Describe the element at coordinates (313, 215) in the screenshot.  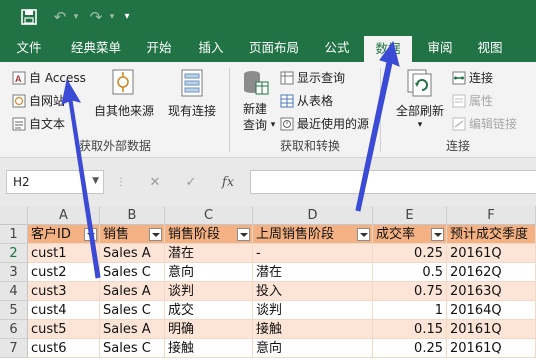
I see `column-header: D` at that location.